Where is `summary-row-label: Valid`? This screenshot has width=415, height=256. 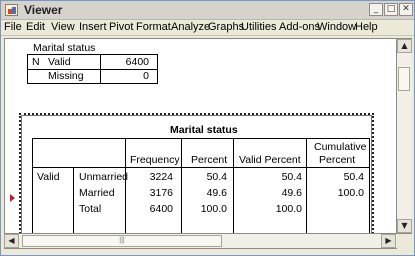
summary-row-label: Valid is located at coordinates (59, 62).